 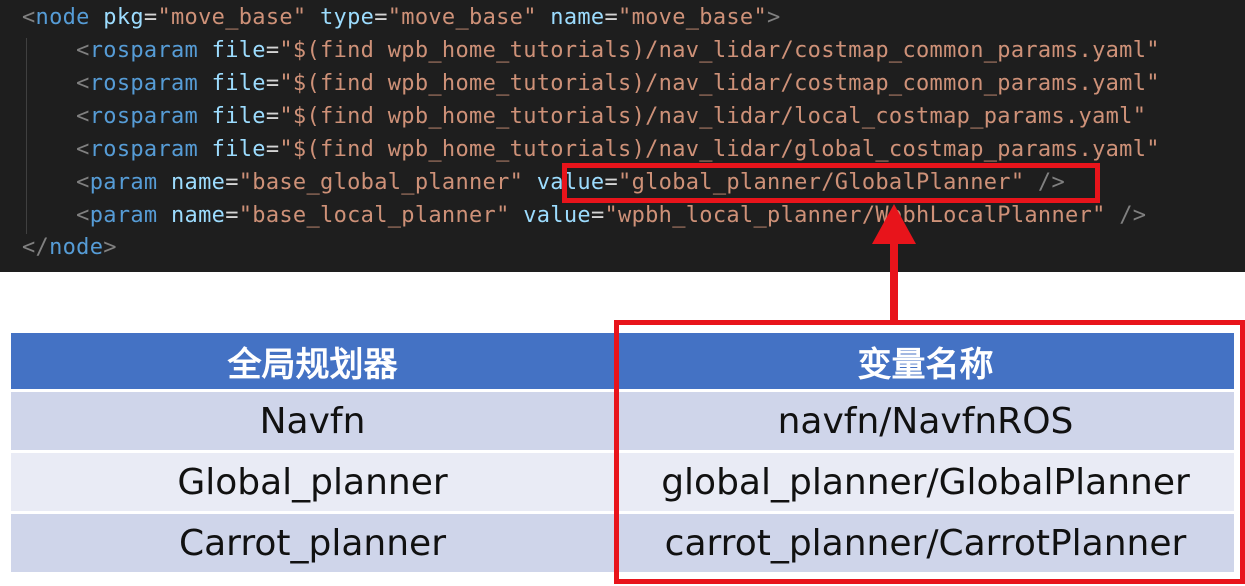 What do you see at coordinates (374, 215) in the screenshot?
I see `code-token: "base_local_planner"` at bounding box center [374, 215].